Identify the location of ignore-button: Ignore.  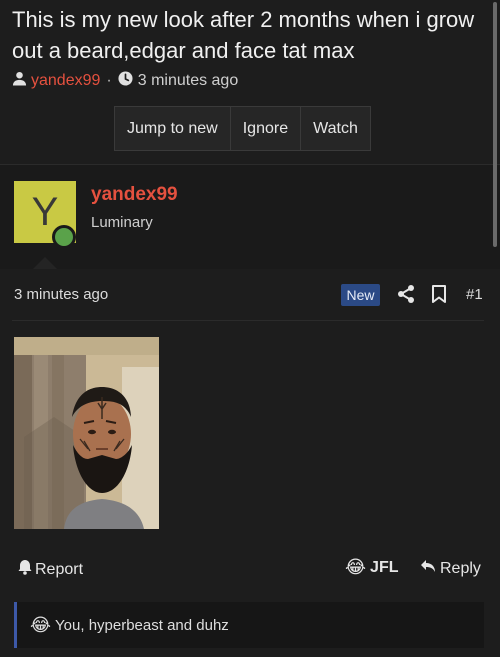
(266, 128).